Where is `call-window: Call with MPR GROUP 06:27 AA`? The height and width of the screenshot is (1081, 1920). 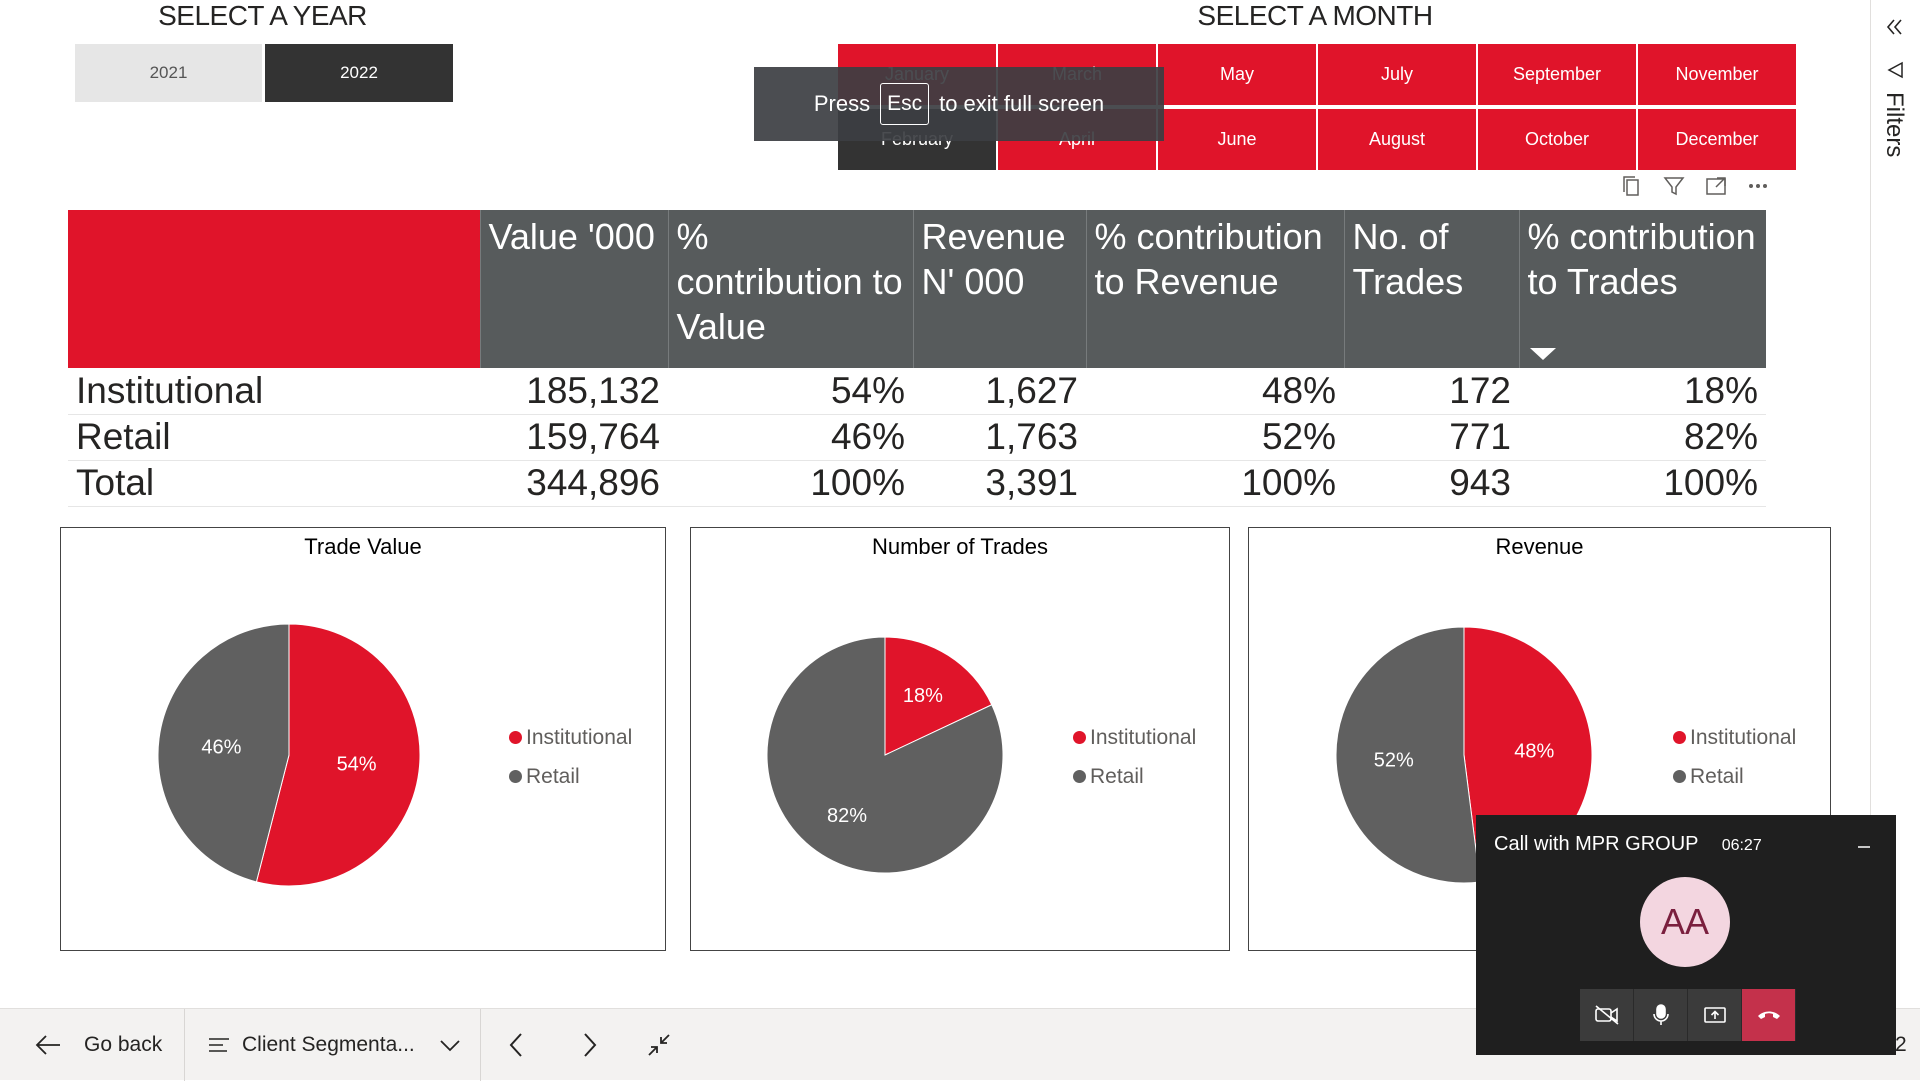
call-window: Call with MPR GROUP 06:27 AA is located at coordinates (1686, 935).